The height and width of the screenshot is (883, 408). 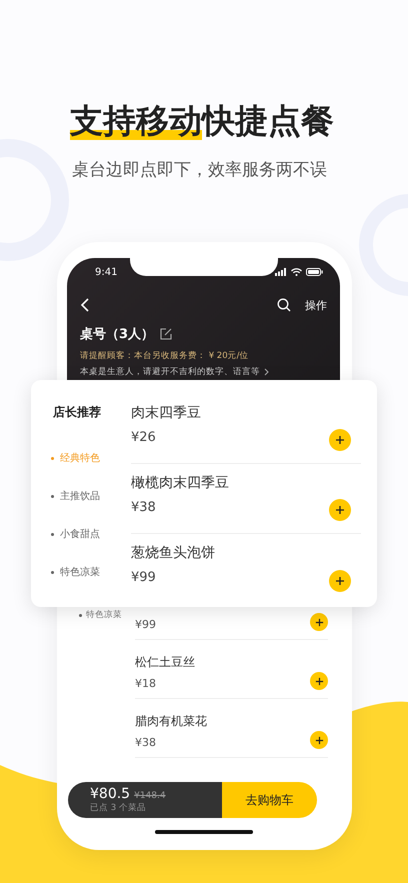 I want to click on category-tab: 主推饮品, so click(x=91, y=496).